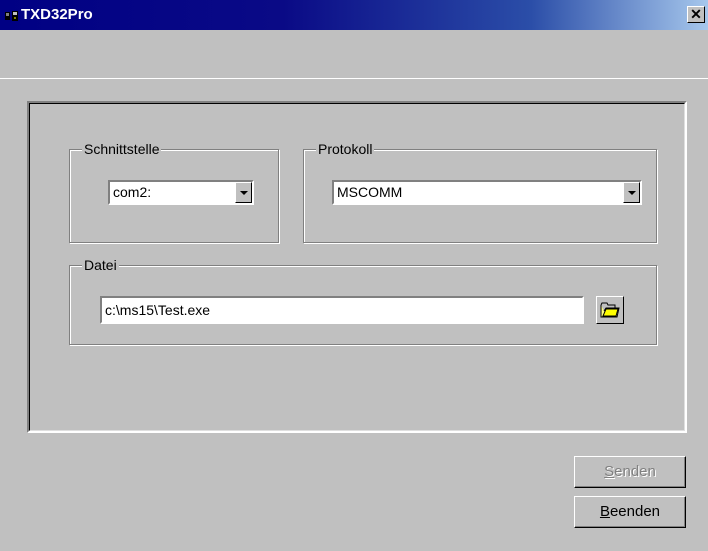 This screenshot has width=708, height=551. Describe the element at coordinates (370, 192) in the screenshot. I see `protocol-select-value: MSCOMM` at that location.